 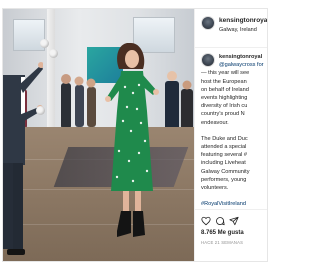 What do you see at coordinates (224, 179) in the screenshot?
I see `caption-line: performers, young` at bounding box center [224, 179].